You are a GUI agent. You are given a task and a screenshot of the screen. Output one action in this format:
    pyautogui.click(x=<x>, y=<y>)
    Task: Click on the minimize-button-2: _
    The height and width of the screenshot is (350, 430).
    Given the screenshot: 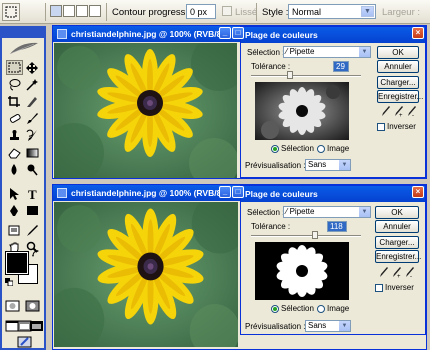 What is the action you would take?
    pyautogui.click(x=225, y=192)
    